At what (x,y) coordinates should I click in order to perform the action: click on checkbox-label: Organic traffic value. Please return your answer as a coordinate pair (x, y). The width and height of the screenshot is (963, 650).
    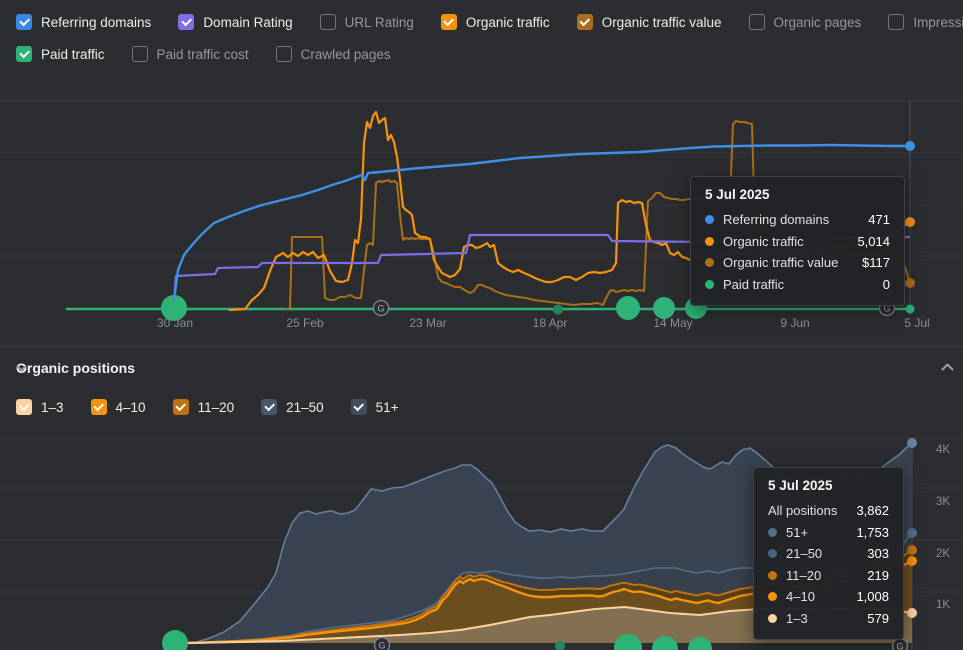
    Looking at the image, I should click on (661, 22).